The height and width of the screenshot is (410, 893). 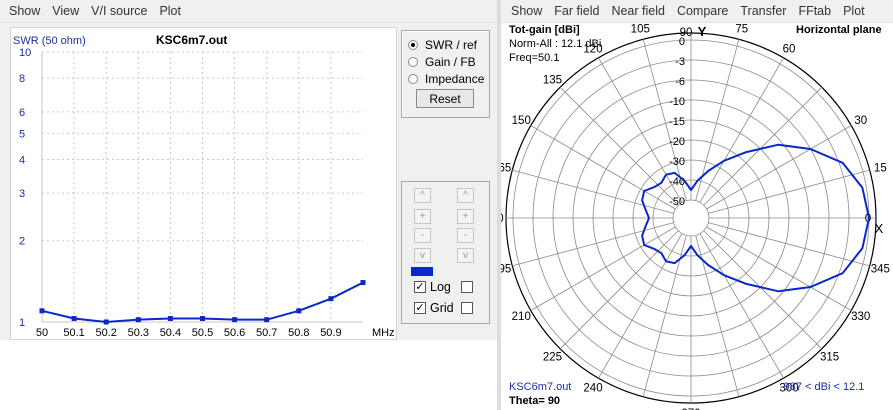 I want to click on polar-plane: Horizontal plane, so click(x=839, y=30).